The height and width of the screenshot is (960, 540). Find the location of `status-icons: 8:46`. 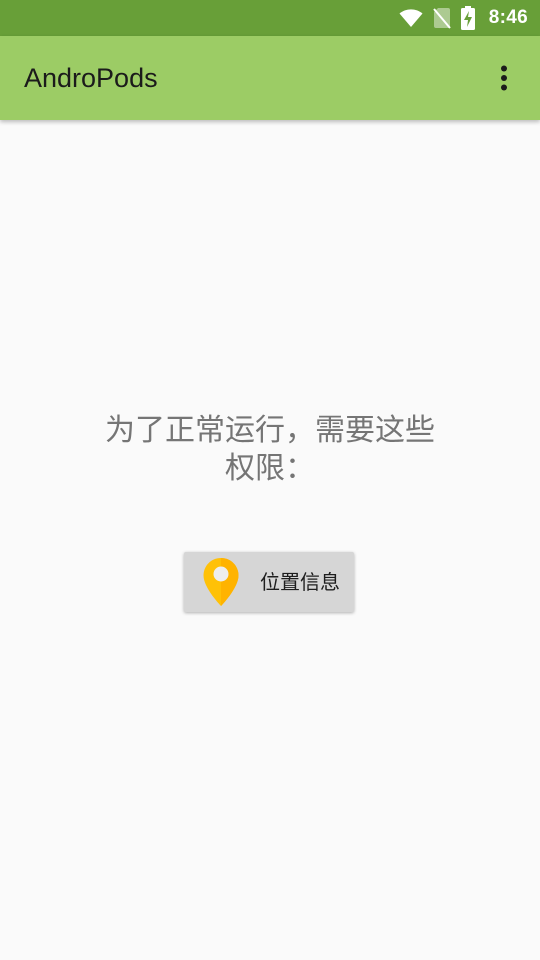

status-icons: 8:46 is located at coordinates (463, 18).